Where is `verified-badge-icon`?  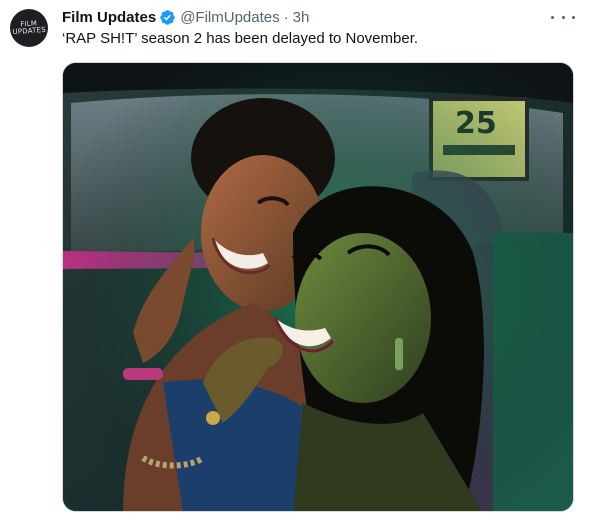 verified-badge-icon is located at coordinates (167, 17).